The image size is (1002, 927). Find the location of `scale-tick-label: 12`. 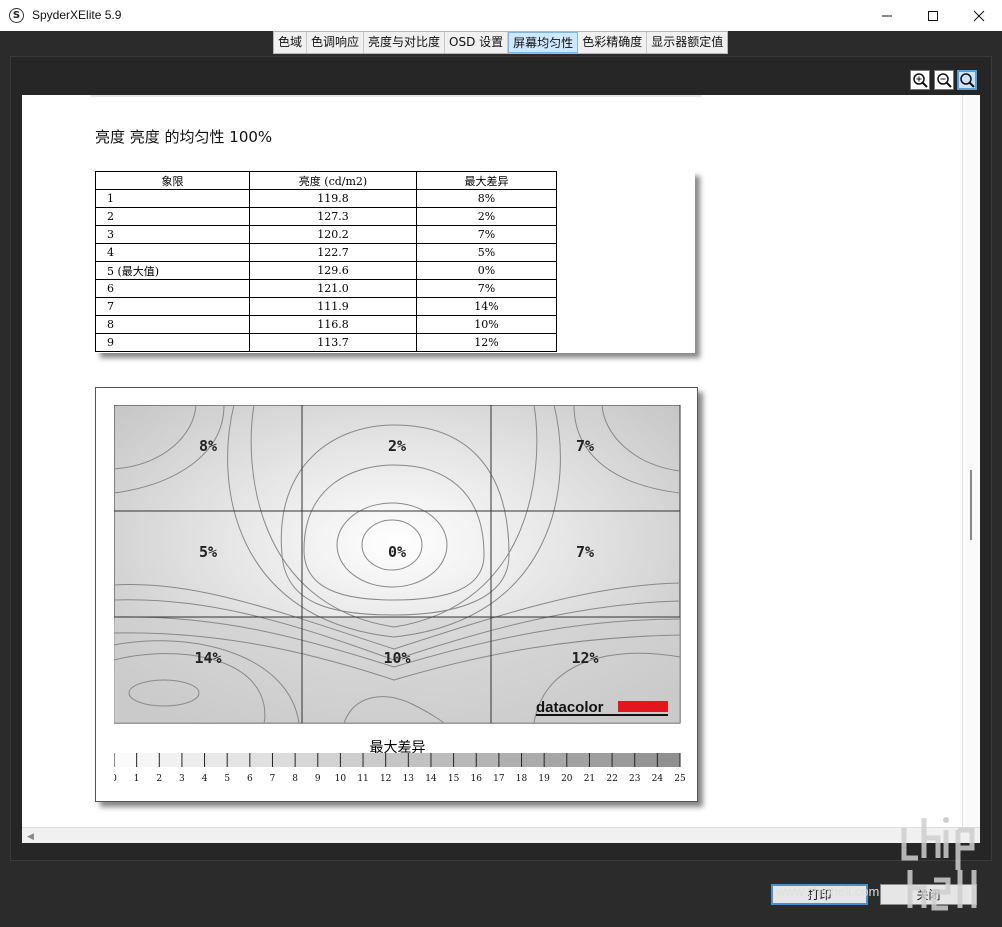

scale-tick-label: 12 is located at coordinates (385, 779).